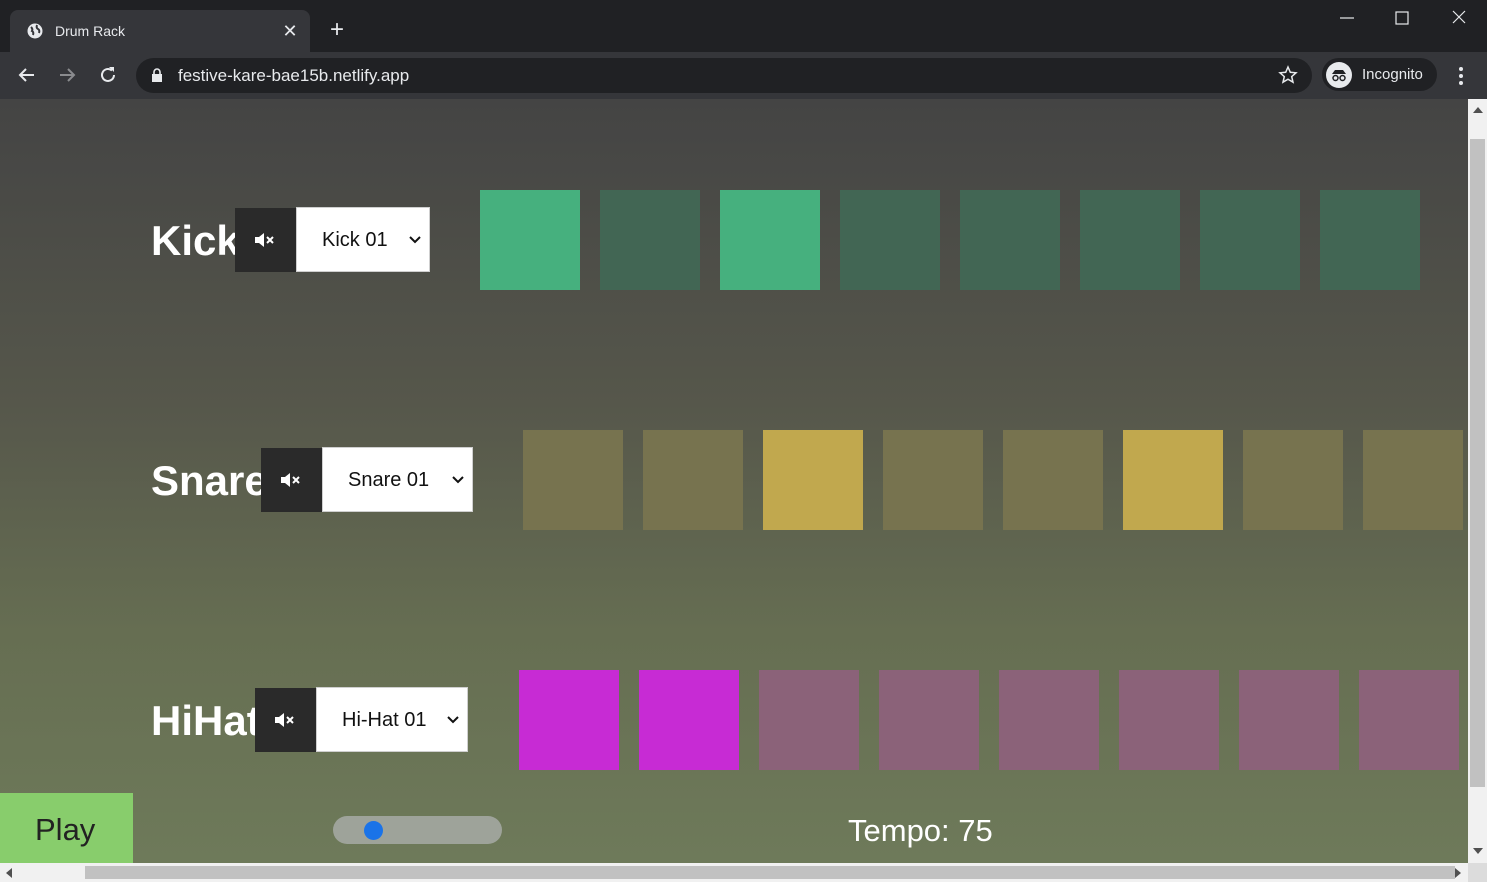  I want to click on incognito-label: Incognito, so click(1392, 74).